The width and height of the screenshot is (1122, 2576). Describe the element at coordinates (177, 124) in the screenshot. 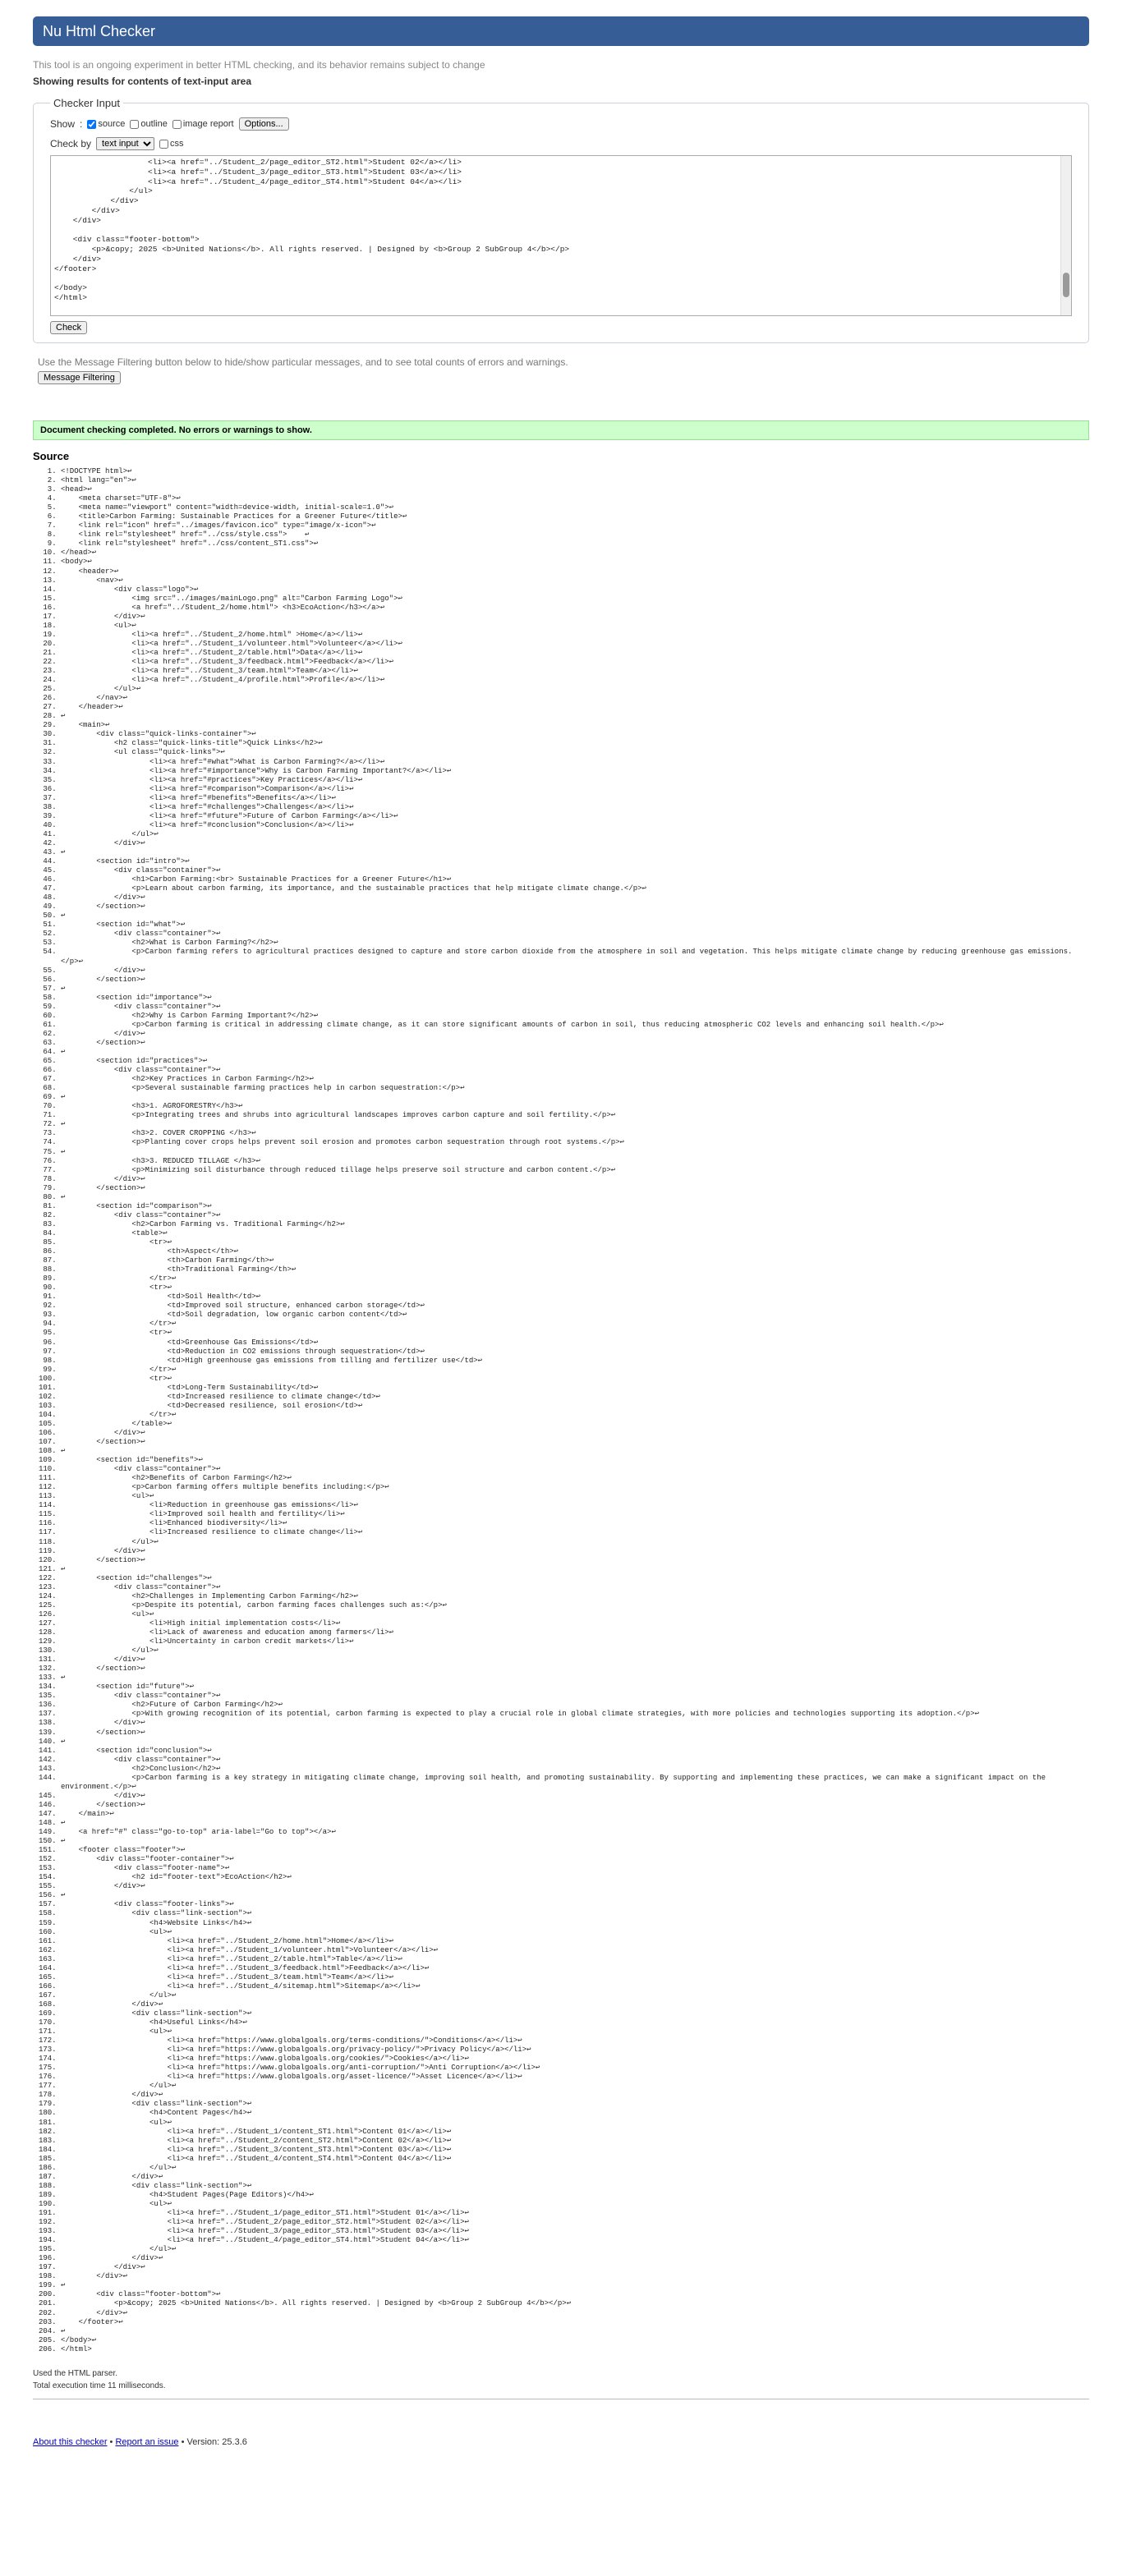

I see `image-report-checkbox` at that location.